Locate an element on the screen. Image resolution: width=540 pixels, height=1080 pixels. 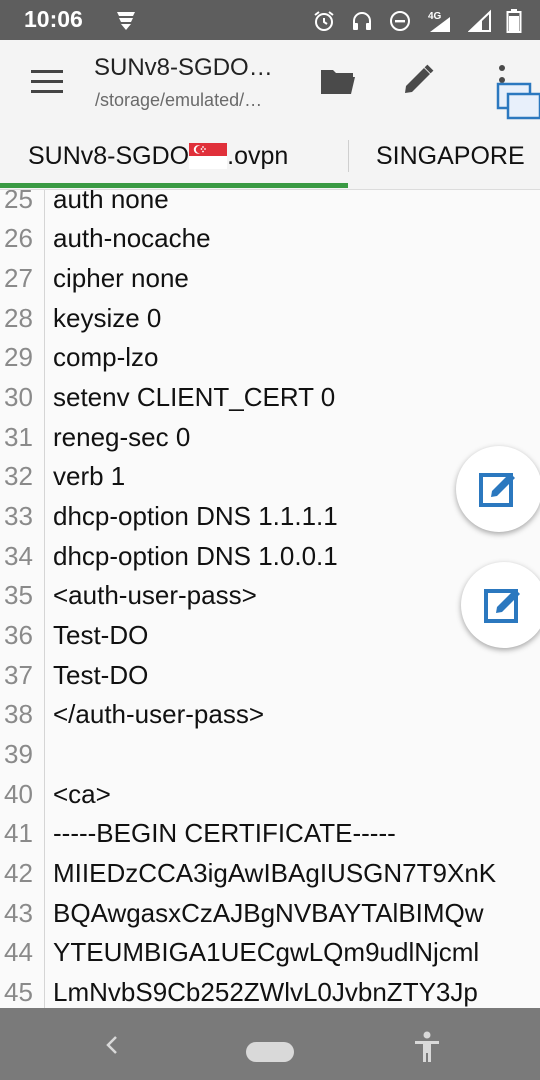
code-line: 43 BQAwgasxCzAJBgNVBAYTAlBIMQw is located at coordinates (270, 918).